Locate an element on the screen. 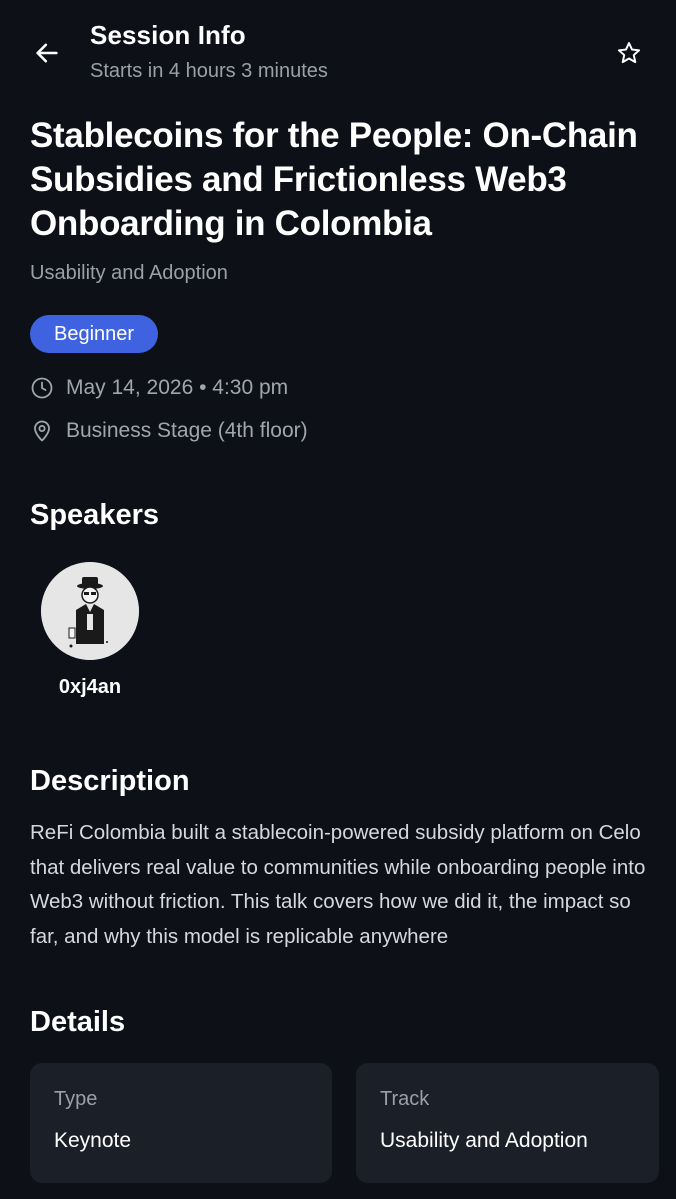  clock-icon is located at coordinates (42, 388).